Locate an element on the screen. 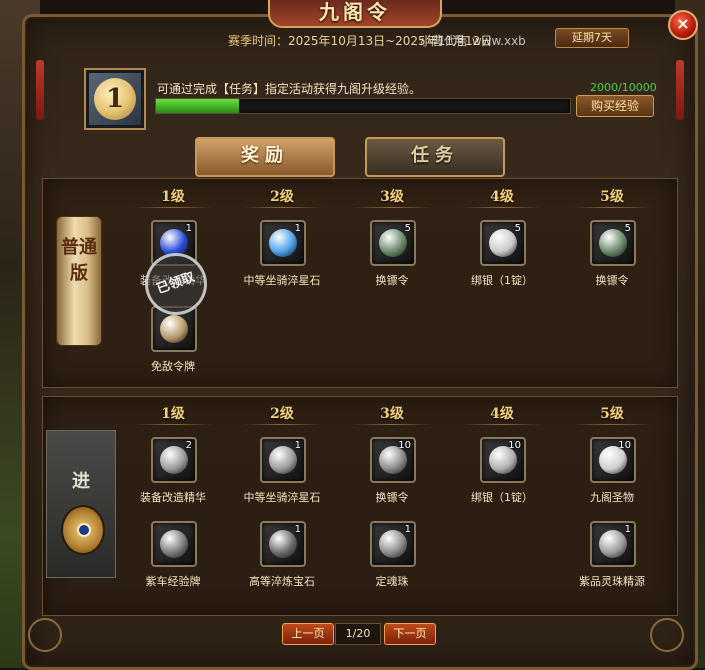  reward-item-name: 定魂珠 is located at coordinates (392, 581).